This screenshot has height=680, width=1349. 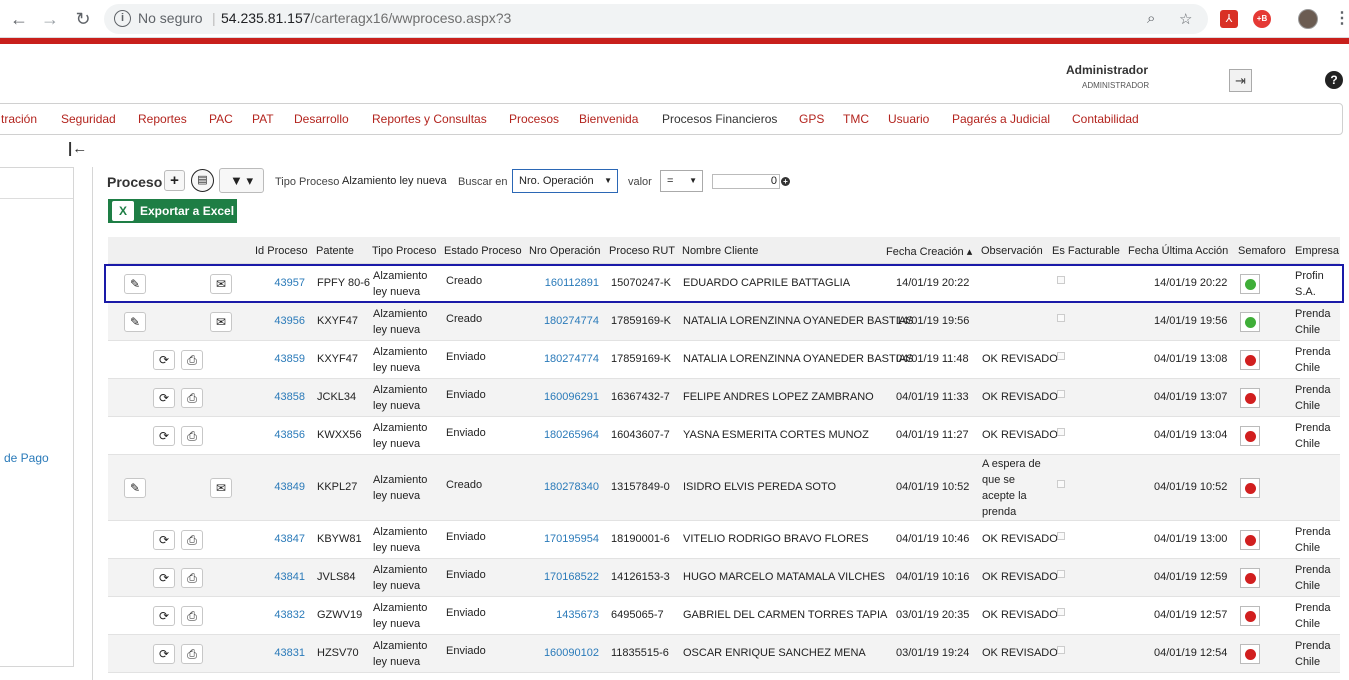 I want to click on nro-operacion-link: 1435673, so click(x=577, y=615).